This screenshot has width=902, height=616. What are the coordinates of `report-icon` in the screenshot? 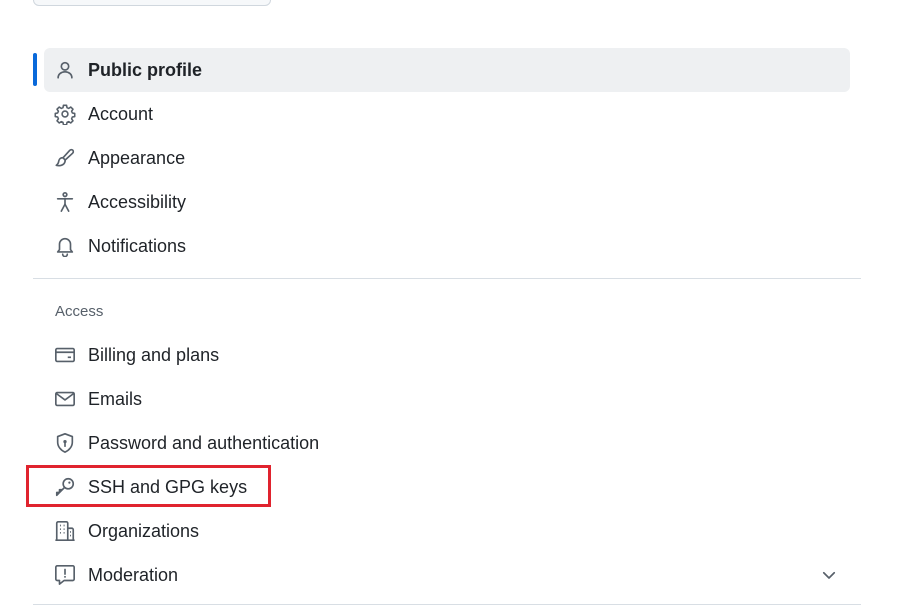 It's located at (65, 575).